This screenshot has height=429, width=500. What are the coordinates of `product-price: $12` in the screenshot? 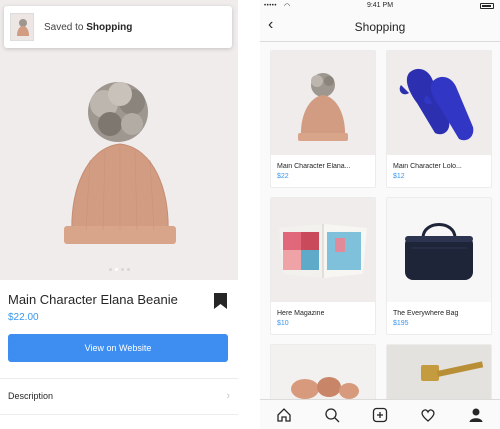 It's located at (399, 176).